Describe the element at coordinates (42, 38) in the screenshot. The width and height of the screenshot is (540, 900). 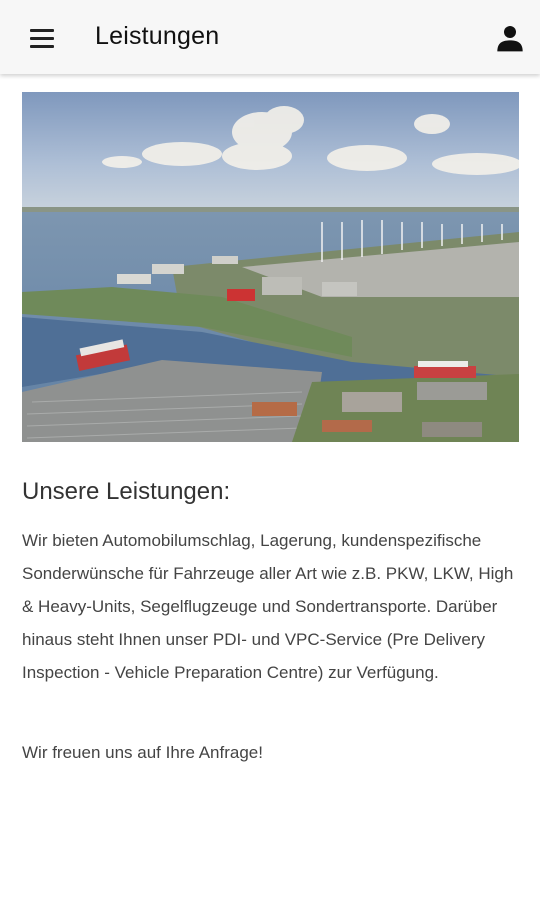
I see `hamburger-menu-icon` at that location.